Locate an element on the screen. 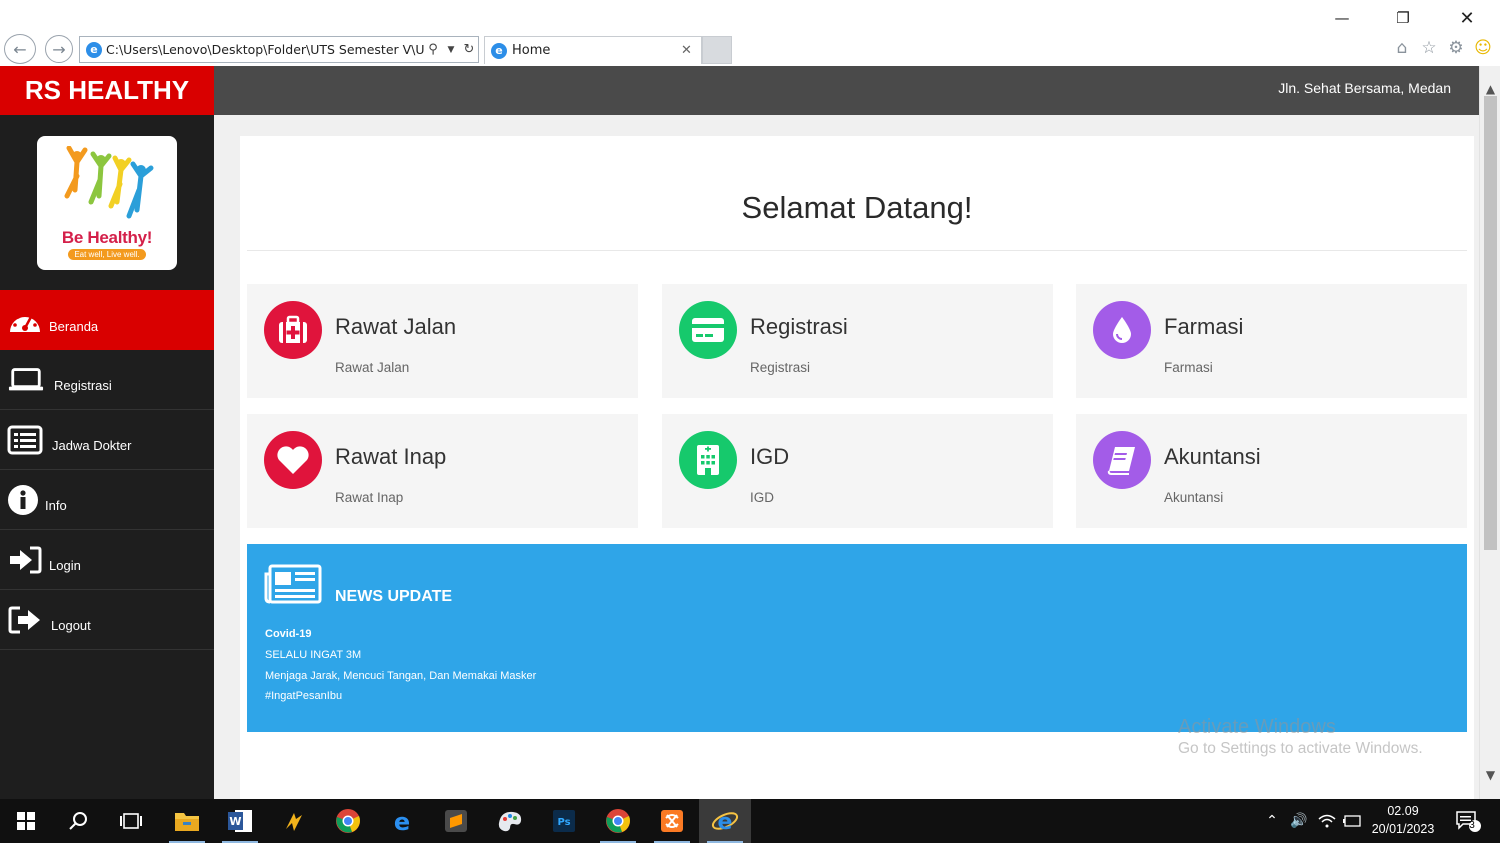 The image size is (1500, 843). sidebar-item-registrasi: Registrasi is located at coordinates (107, 380).